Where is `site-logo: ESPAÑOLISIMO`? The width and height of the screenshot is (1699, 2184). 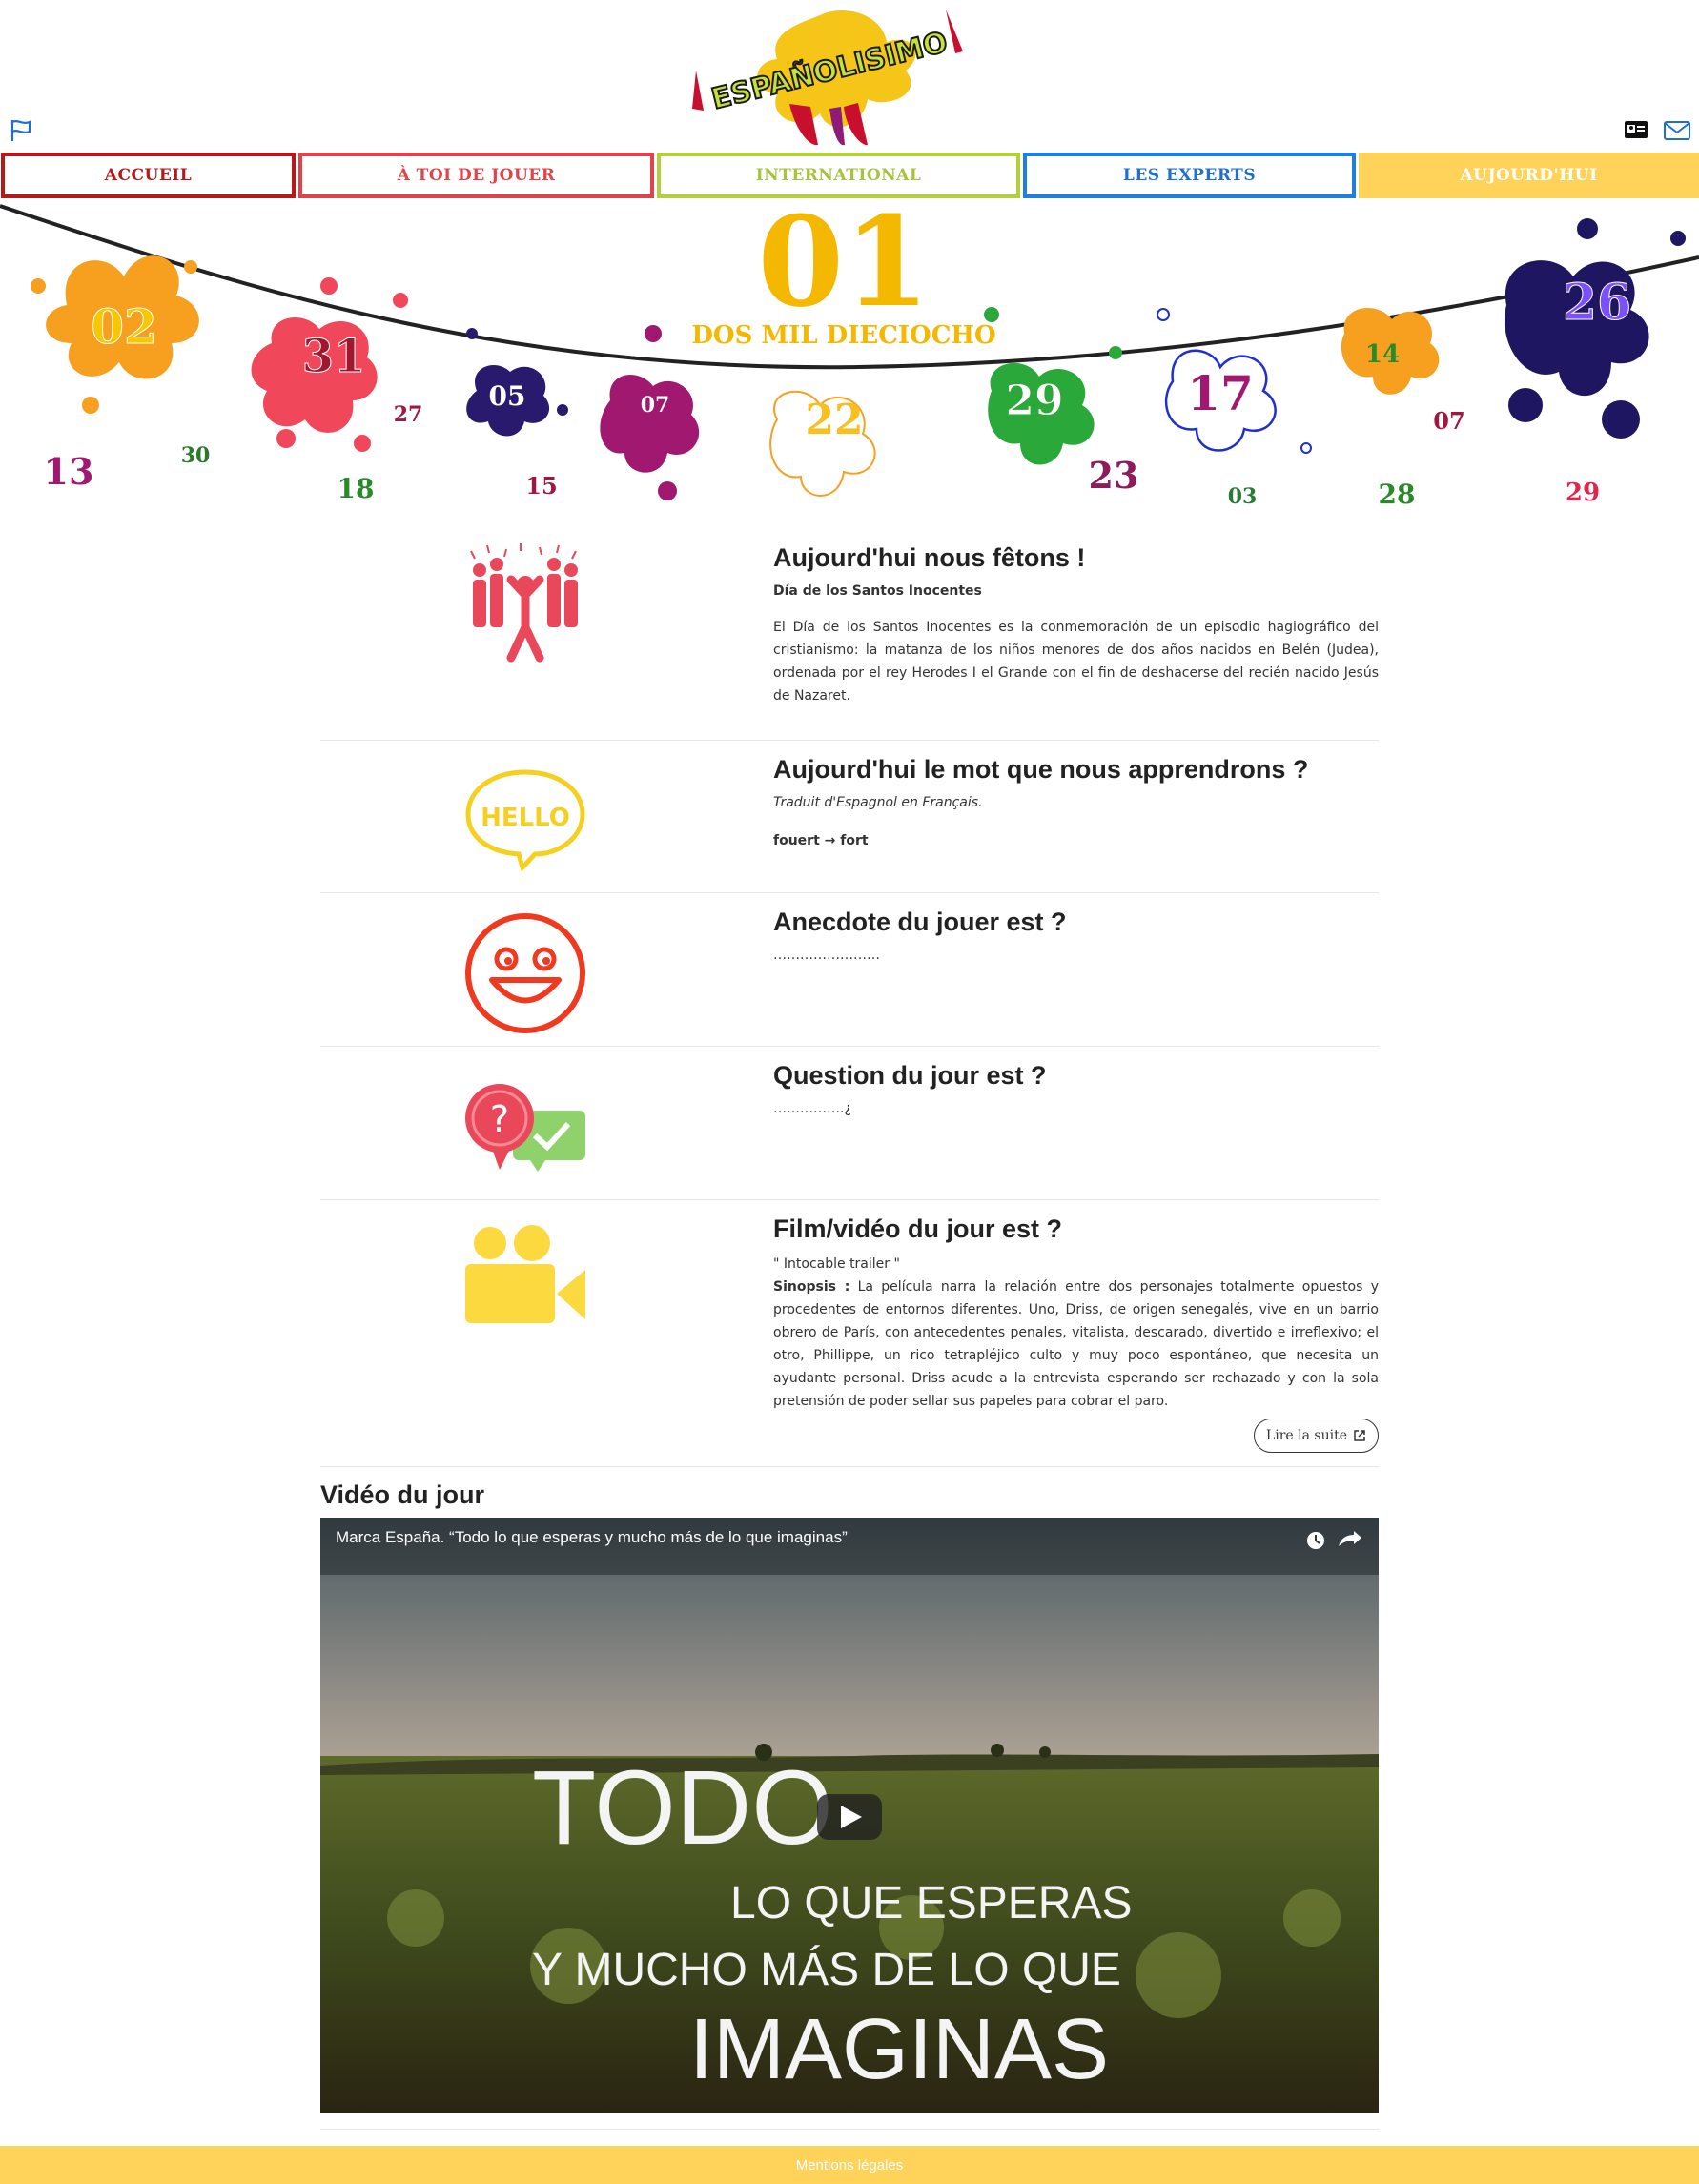 site-logo: ESPAÑOLISIMO is located at coordinates (827, 75).